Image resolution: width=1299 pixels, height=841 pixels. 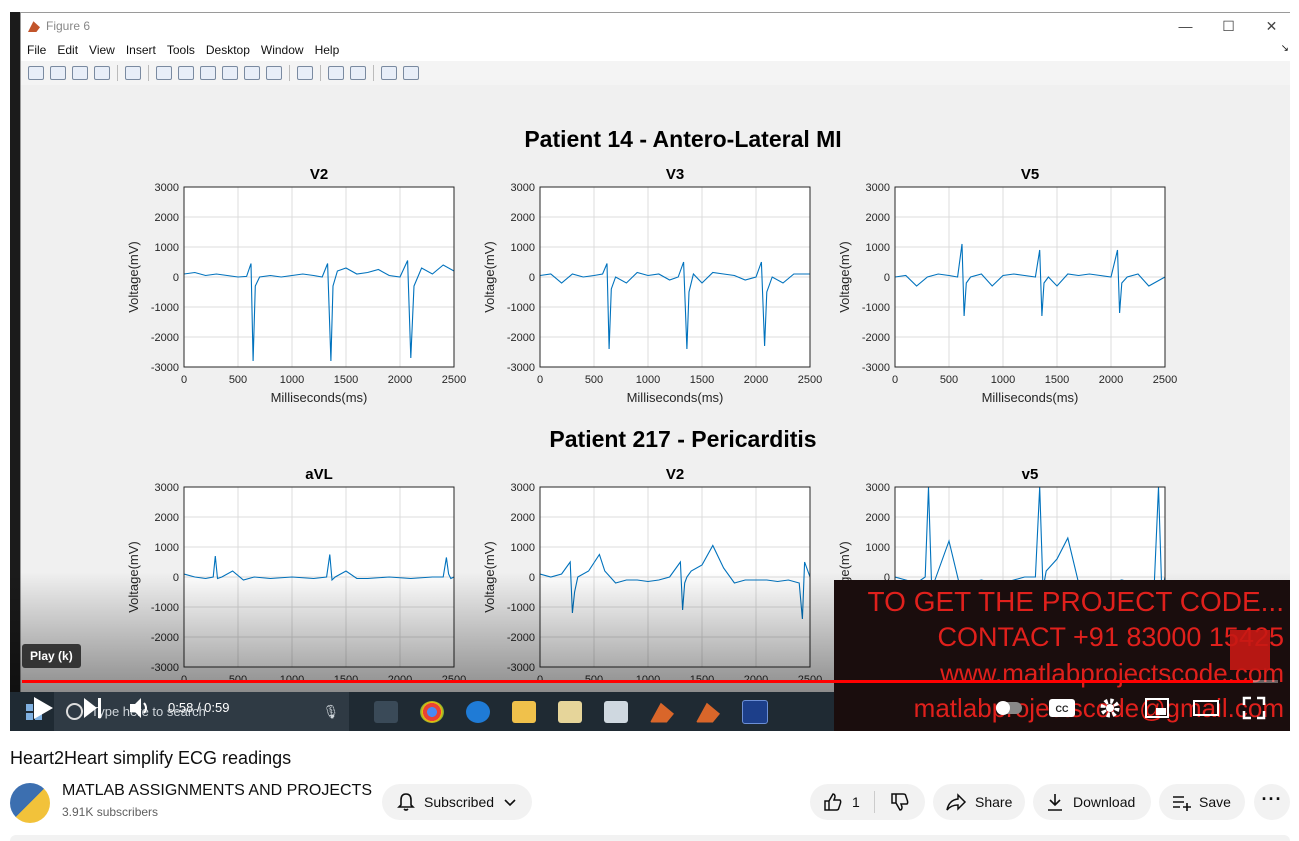 I want to click on share-button: Share, so click(x=979, y=802).